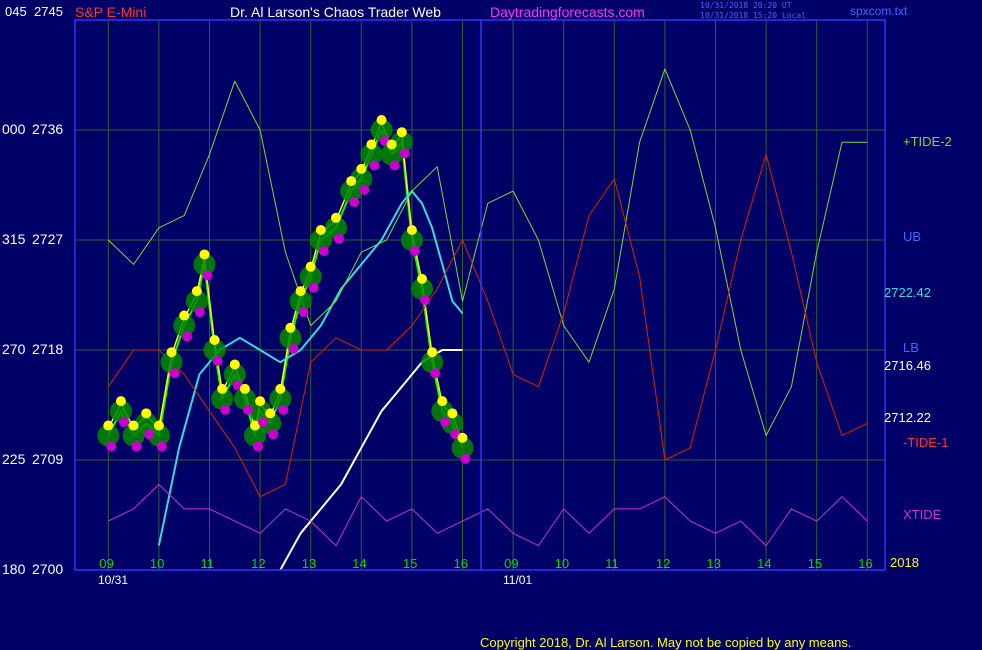  What do you see at coordinates (511, 563) in the screenshot?
I see `x-tick-label-day2: 09` at bounding box center [511, 563].